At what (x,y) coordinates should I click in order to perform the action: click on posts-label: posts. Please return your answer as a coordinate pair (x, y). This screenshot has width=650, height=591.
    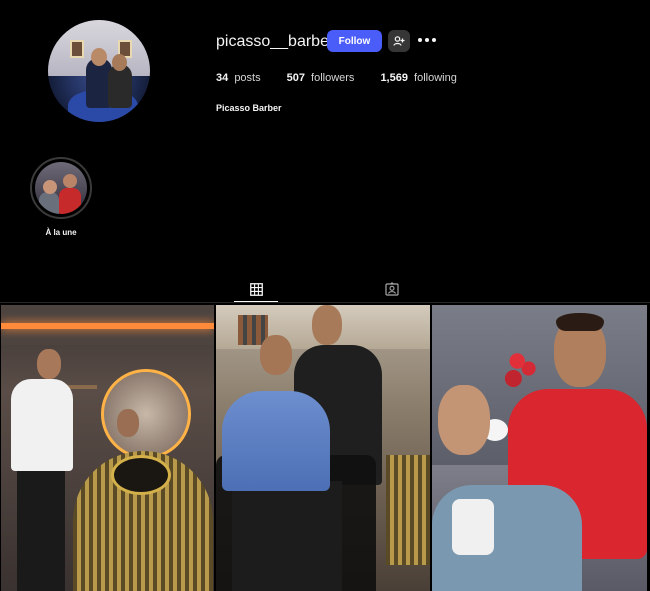
    Looking at the image, I should click on (247, 78).